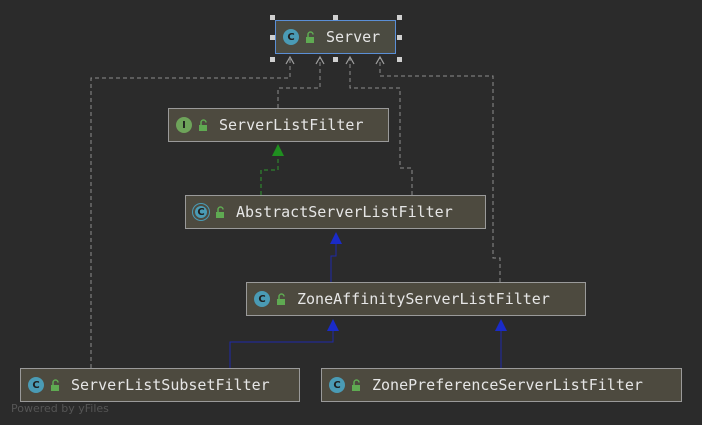 Image resolution: width=702 pixels, height=425 pixels. Describe the element at coordinates (201, 212) in the screenshot. I see `abstract-class-icon: C` at that location.